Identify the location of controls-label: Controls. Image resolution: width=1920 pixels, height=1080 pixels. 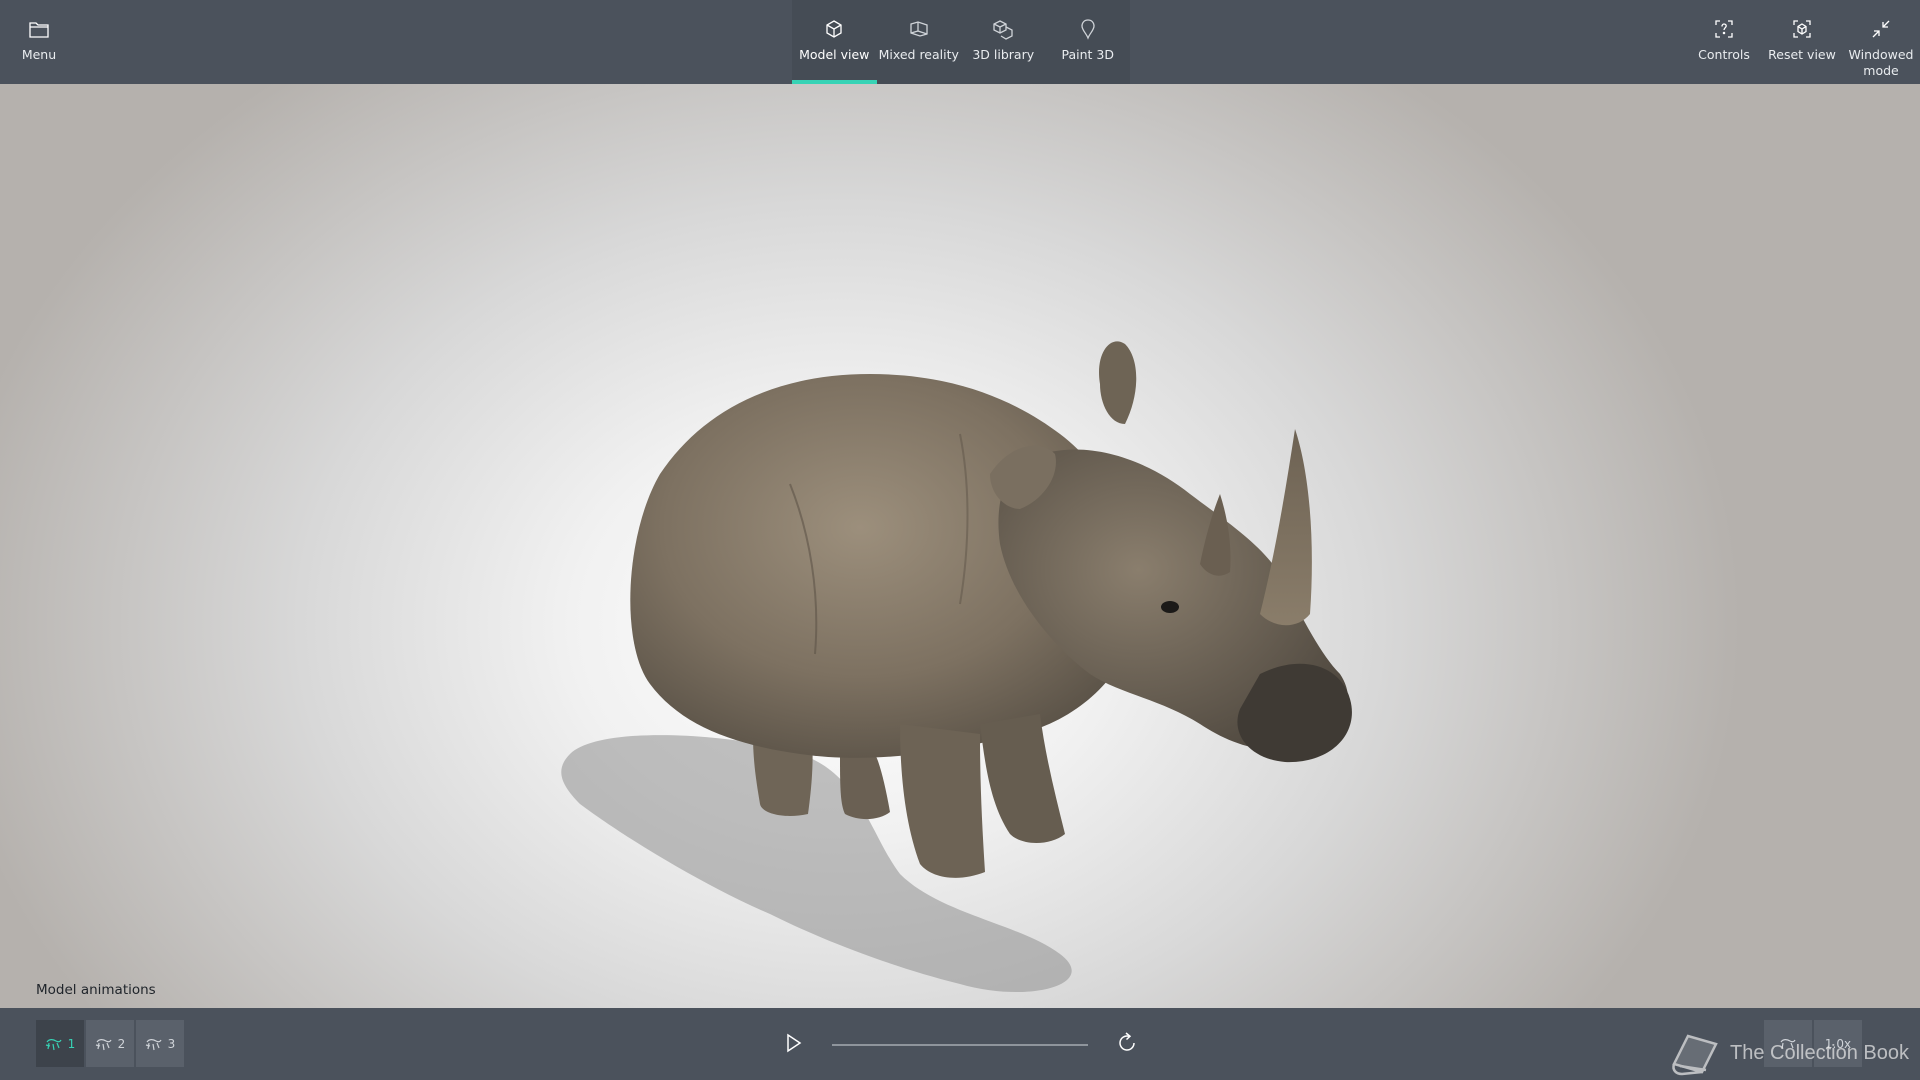
(1724, 54).